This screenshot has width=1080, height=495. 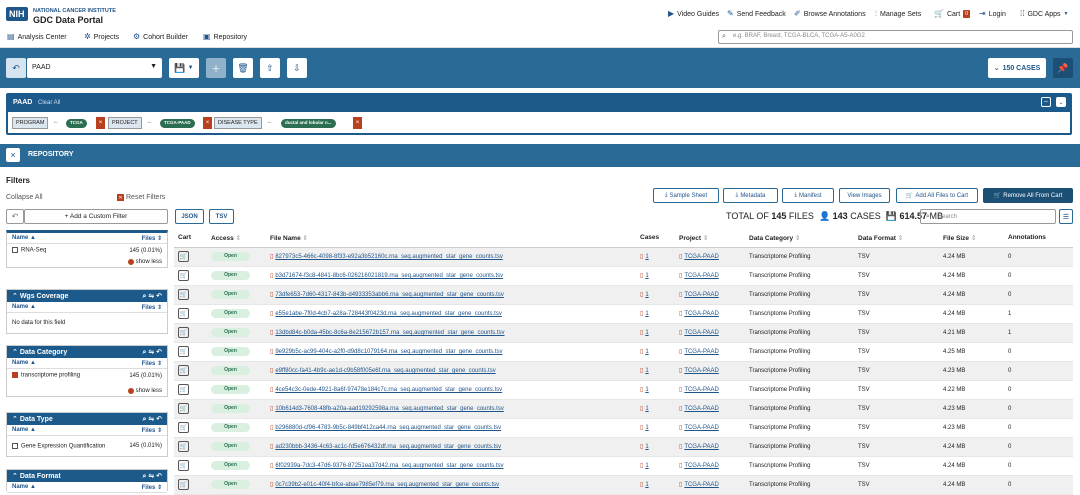 What do you see at coordinates (1046, 102) in the screenshot?
I see `expand-icon: ⇔` at bounding box center [1046, 102].